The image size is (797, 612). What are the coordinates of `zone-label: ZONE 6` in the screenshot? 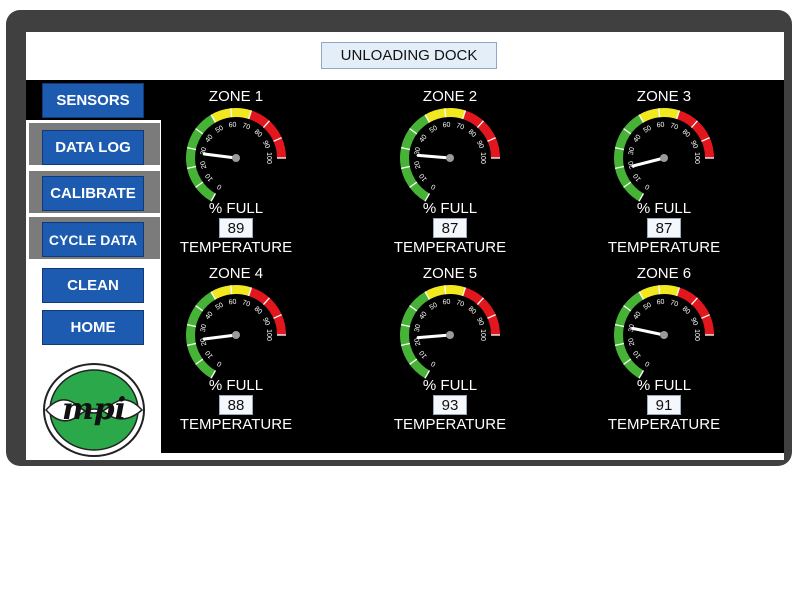 It's located at (664, 273).